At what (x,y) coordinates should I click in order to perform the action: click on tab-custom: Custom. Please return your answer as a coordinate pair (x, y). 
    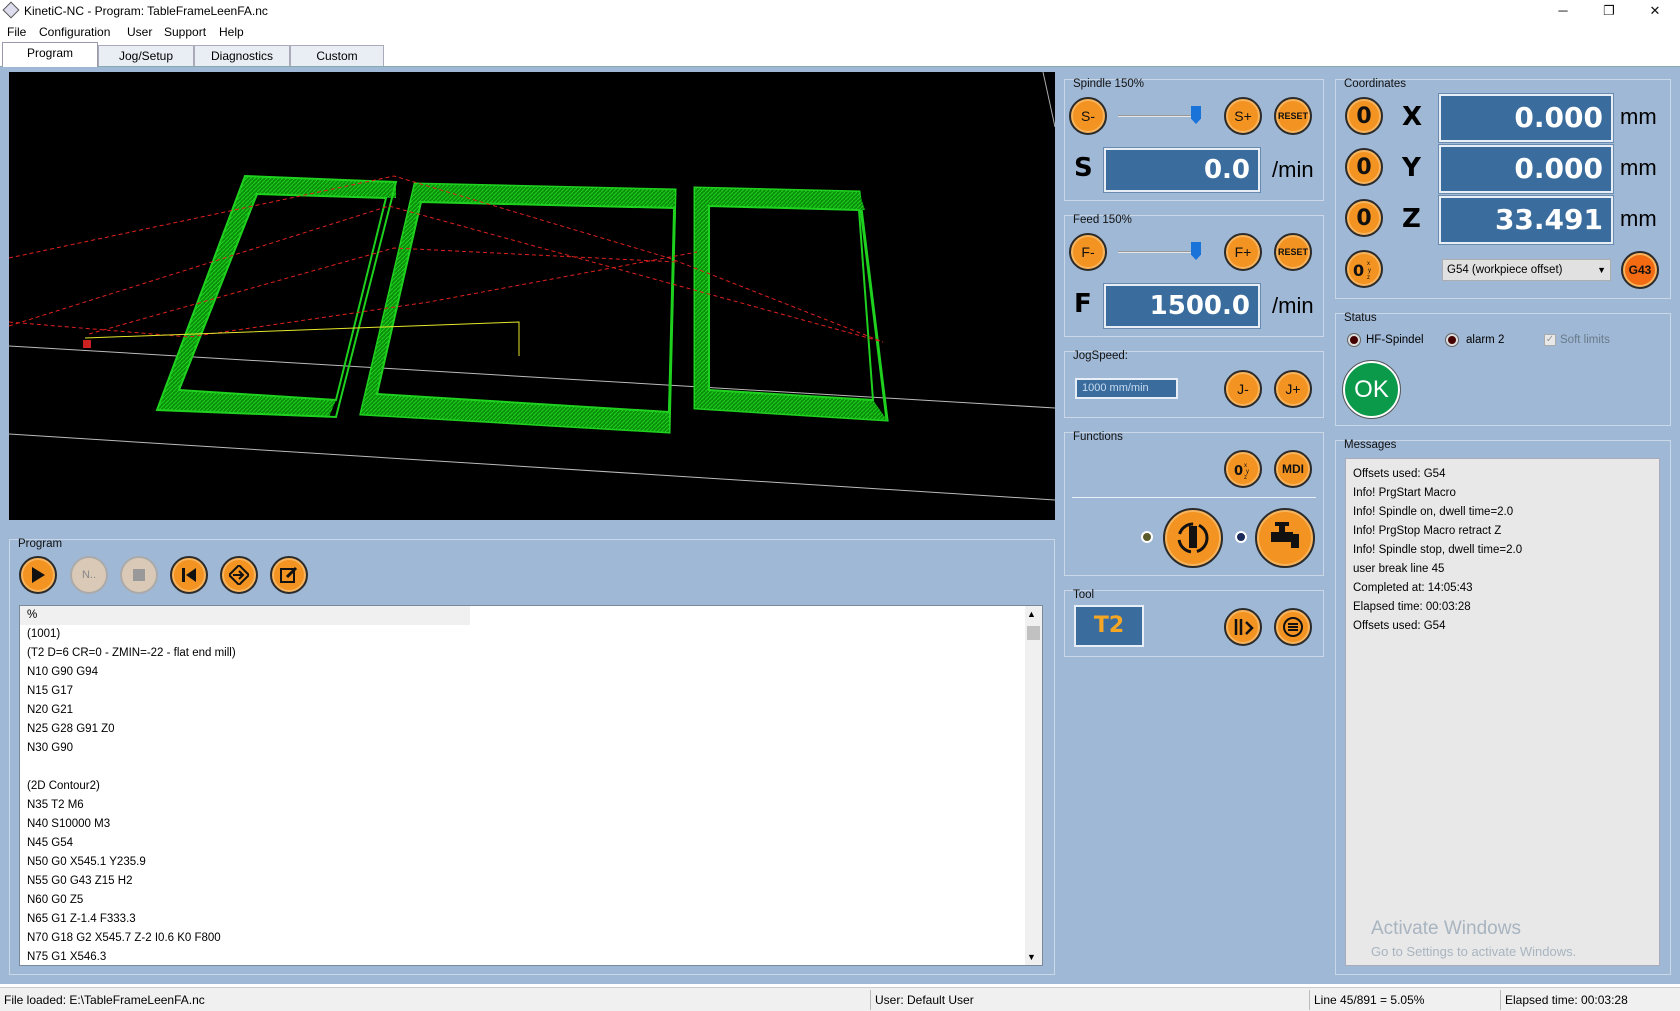
    Looking at the image, I should click on (337, 55).